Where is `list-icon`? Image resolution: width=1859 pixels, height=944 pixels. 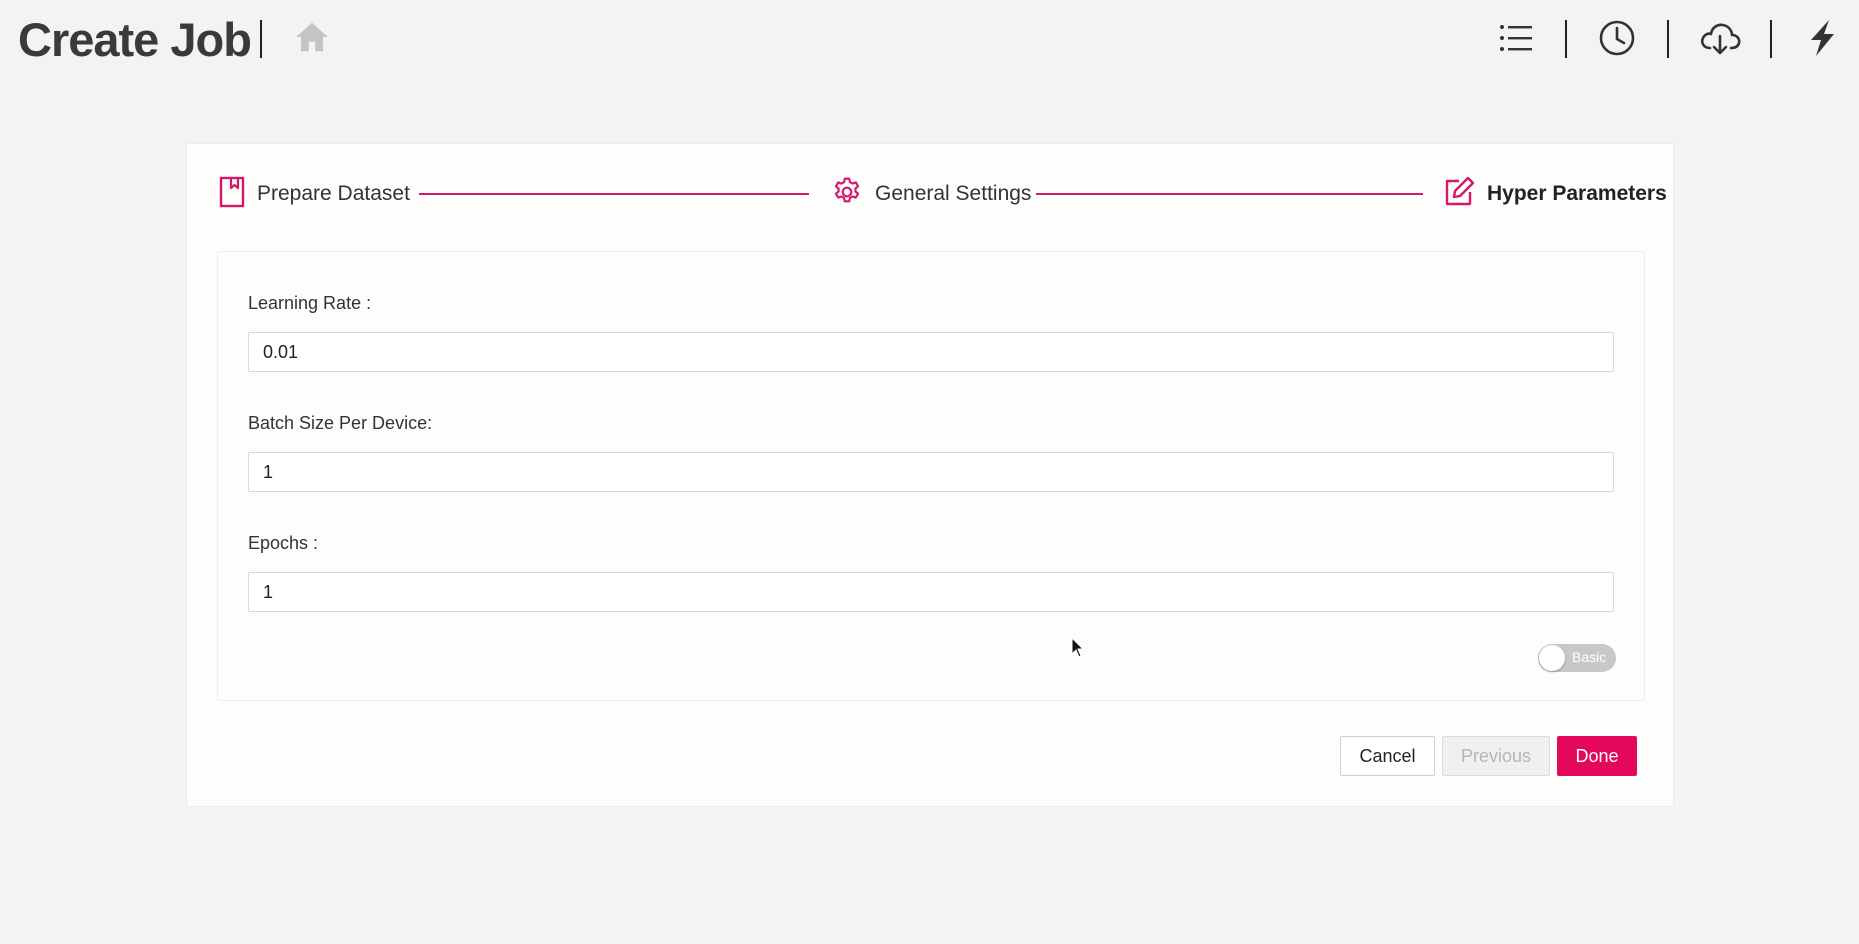
list-icon is located at coordinates (1516, 38).